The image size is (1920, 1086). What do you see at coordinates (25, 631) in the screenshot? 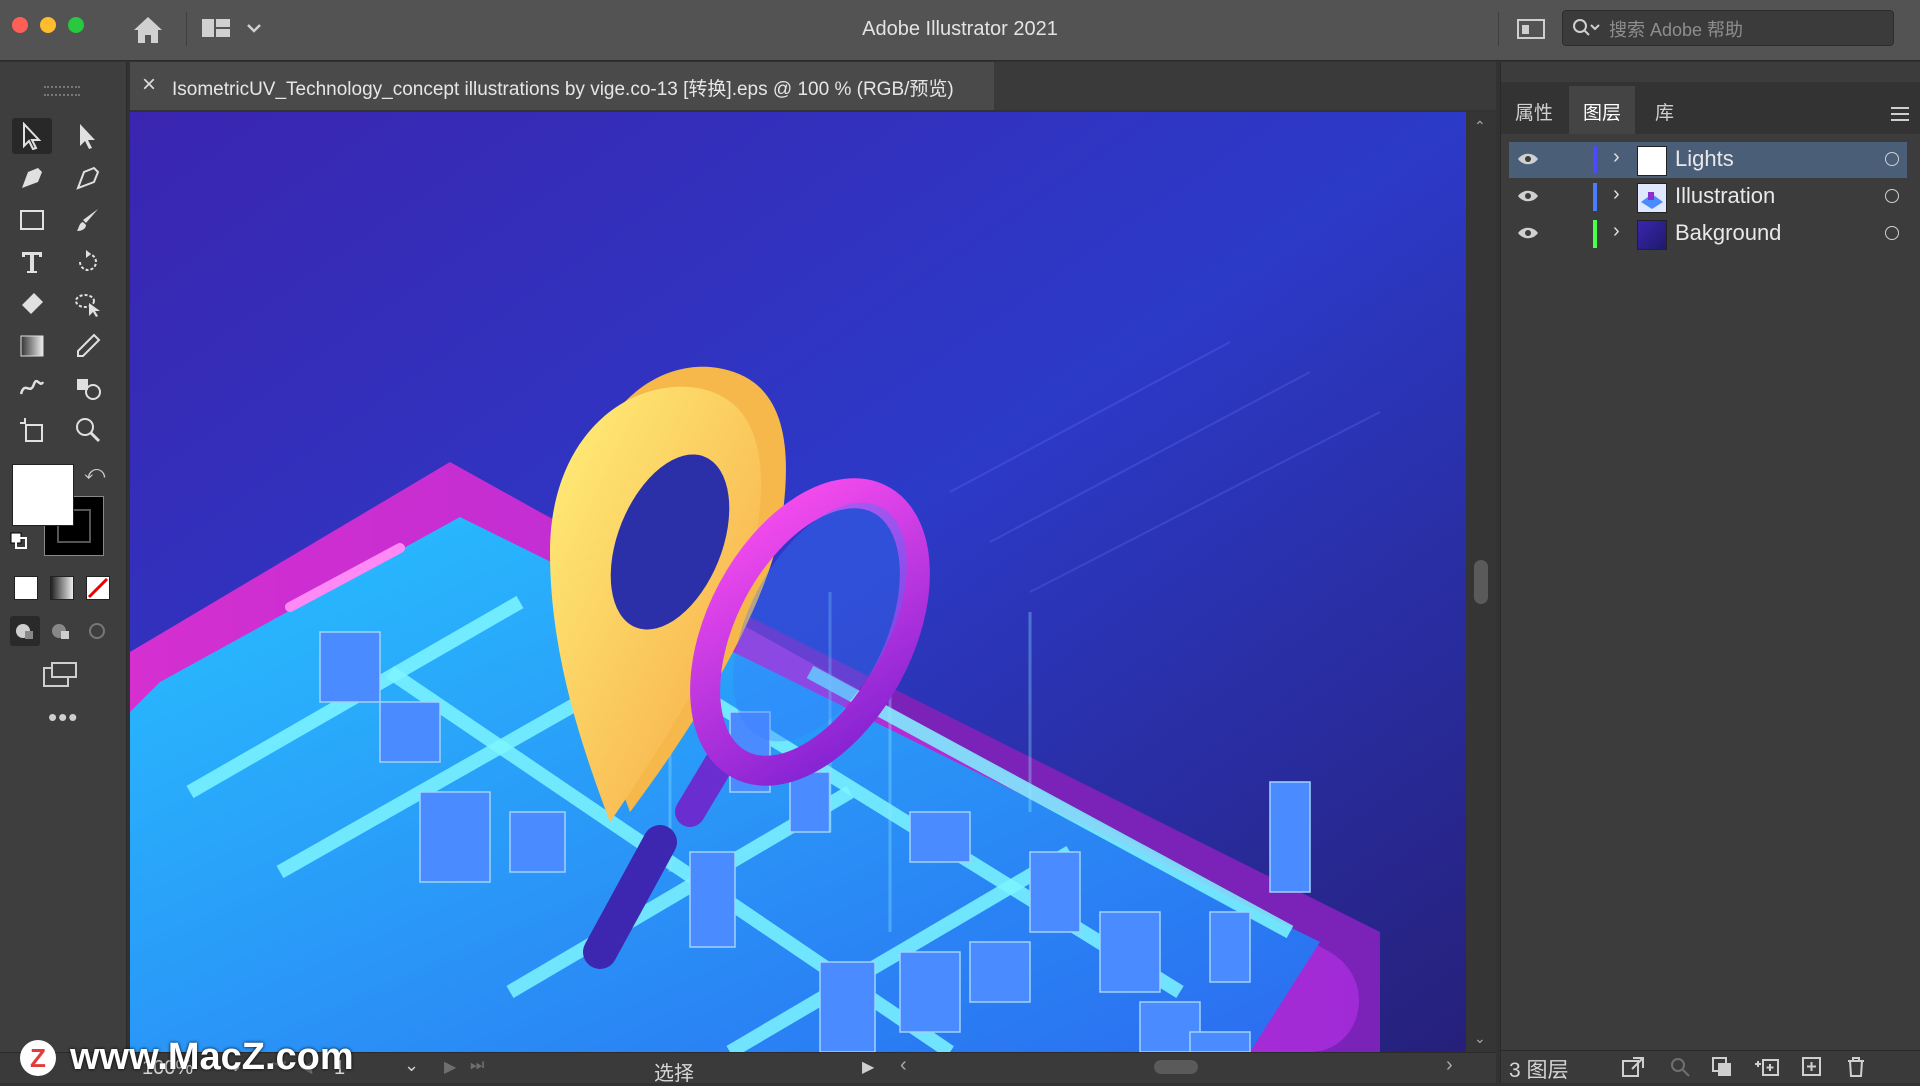
I see `draw-normal-icon` at bounding box center [25, 631].